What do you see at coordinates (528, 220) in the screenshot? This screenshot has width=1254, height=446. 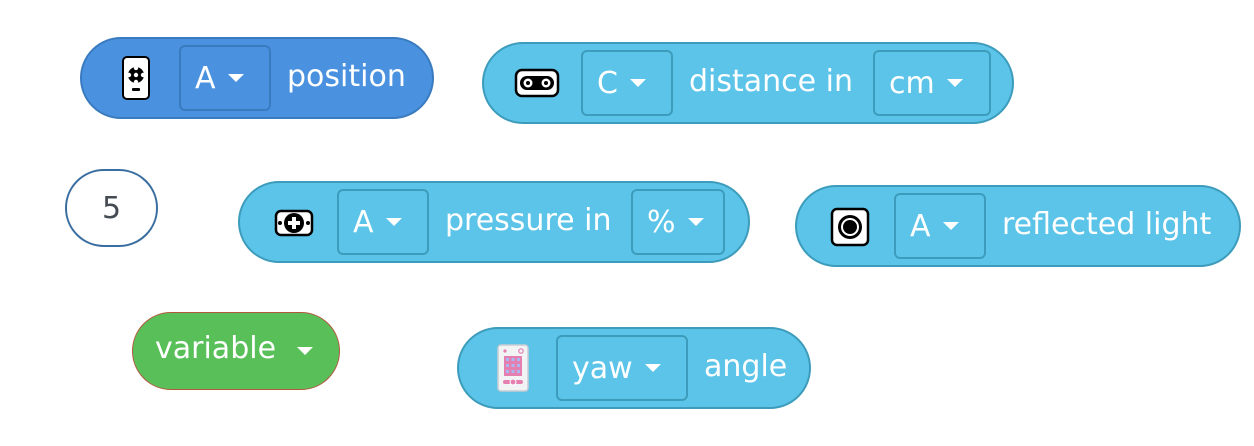 I see `block-label: pressure in` at bounding box center [528, 220].